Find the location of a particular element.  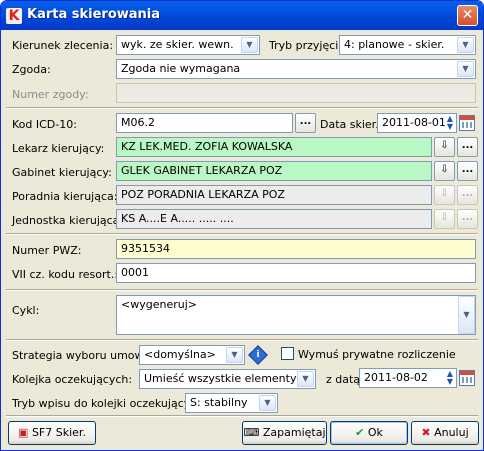

numer-zgody-field is located at coordinates (296, 93).